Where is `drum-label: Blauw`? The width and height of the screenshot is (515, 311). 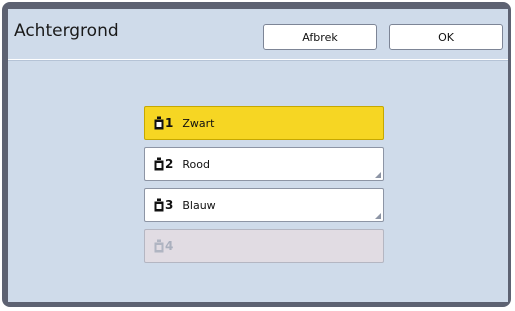
drum-label: Blauw is located at coordinates (199, 205).